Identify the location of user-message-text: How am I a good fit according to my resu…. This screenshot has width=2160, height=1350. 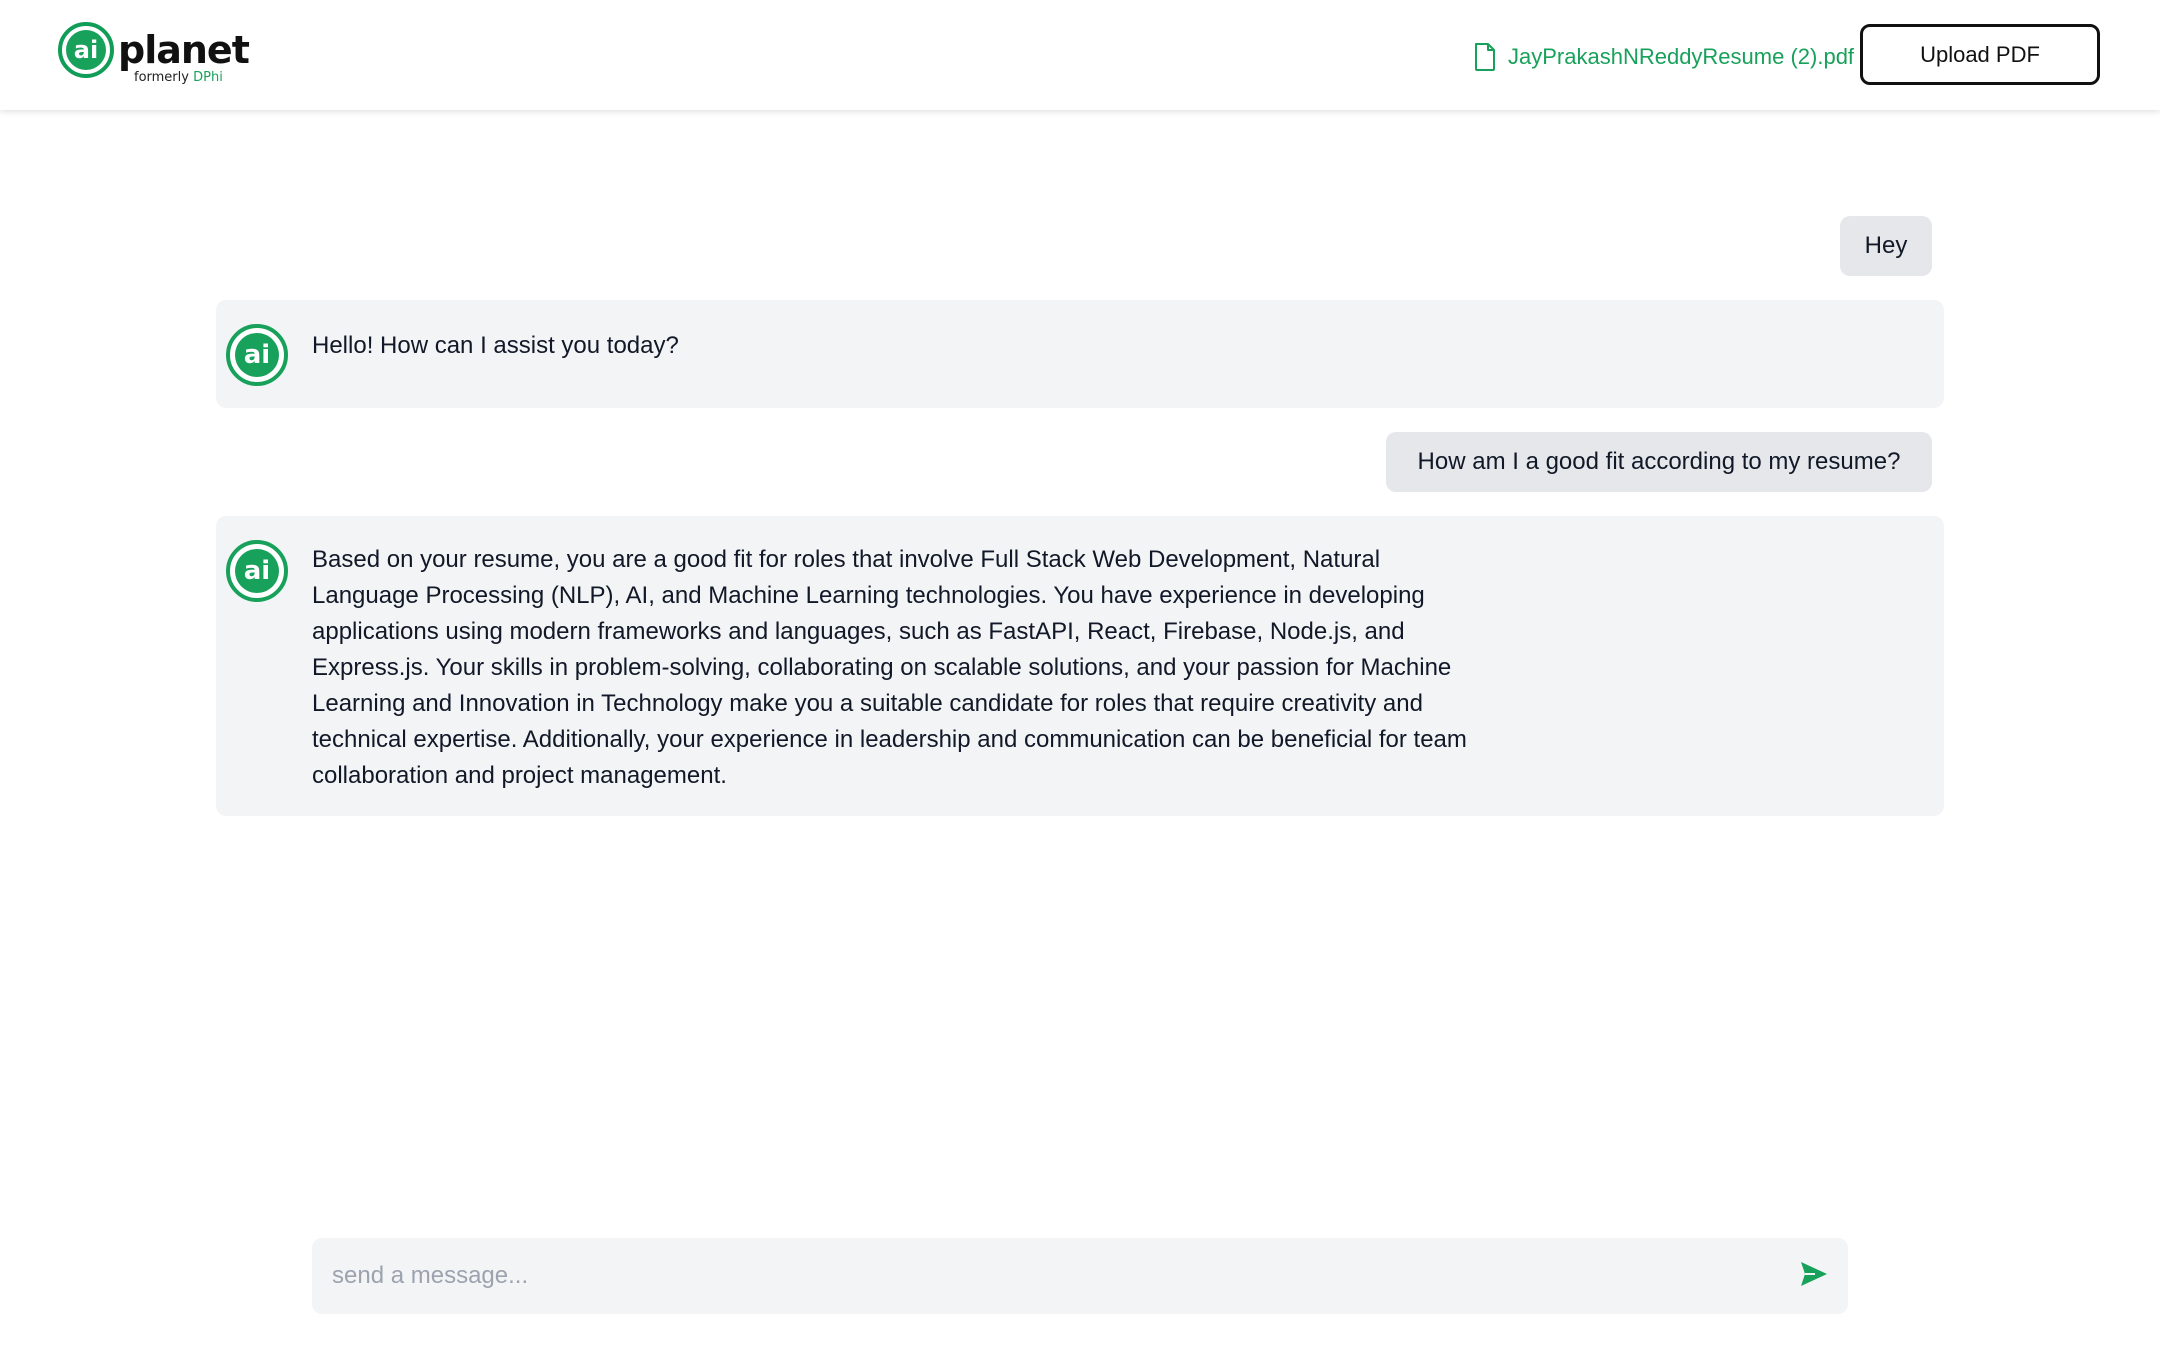
(1659, 461).